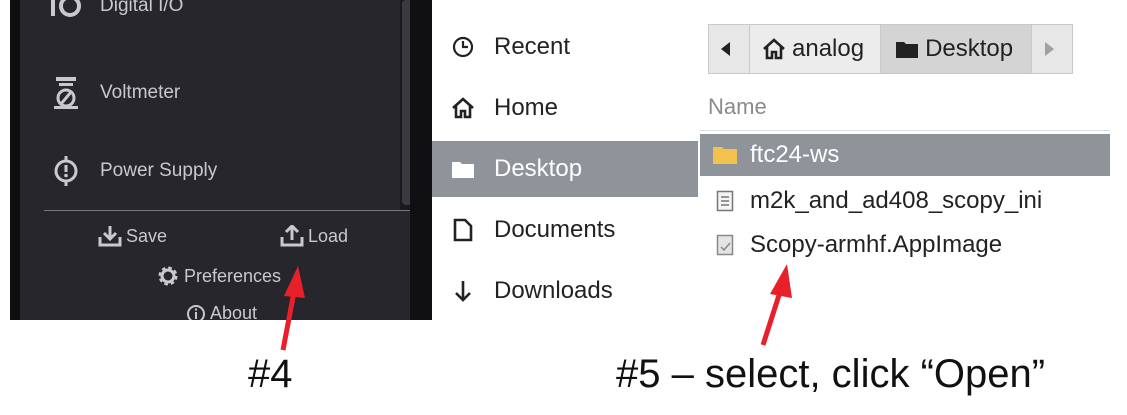 The image size is (1127, 415). Describe the element at coordinates (270, 374) in the screenshot. I see `annotation-step4: #4` at that location.